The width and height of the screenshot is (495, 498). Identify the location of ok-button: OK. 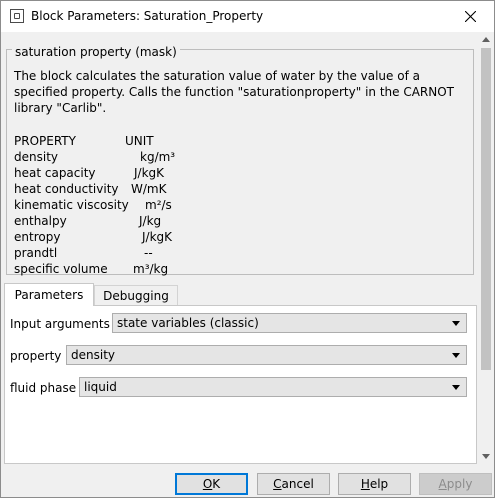
(211, 484).